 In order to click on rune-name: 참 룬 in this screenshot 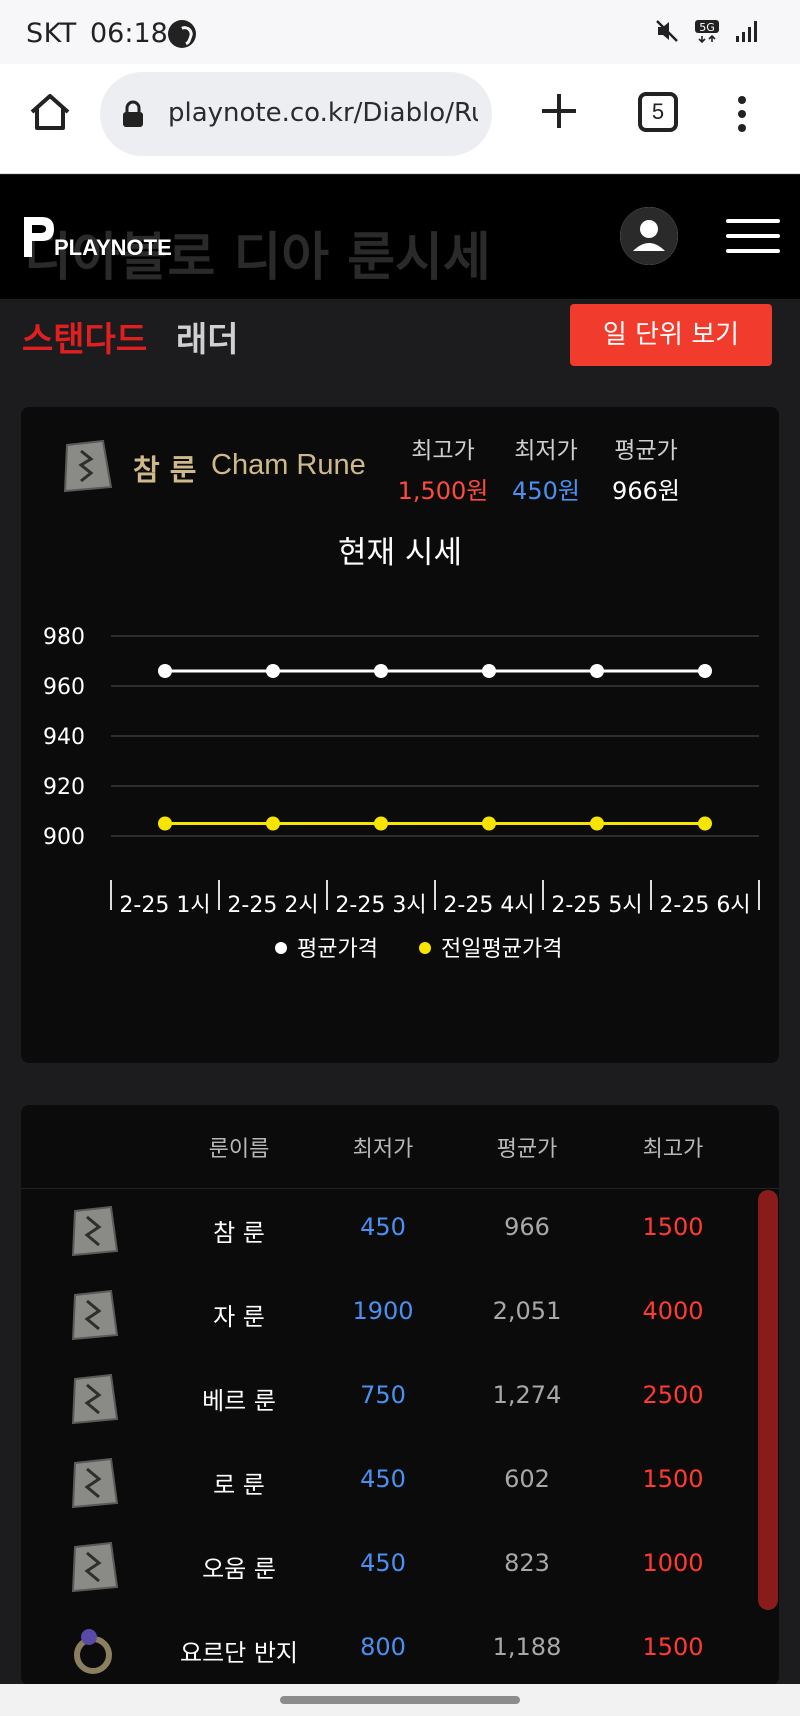, I will do `click(239, 1233)`.